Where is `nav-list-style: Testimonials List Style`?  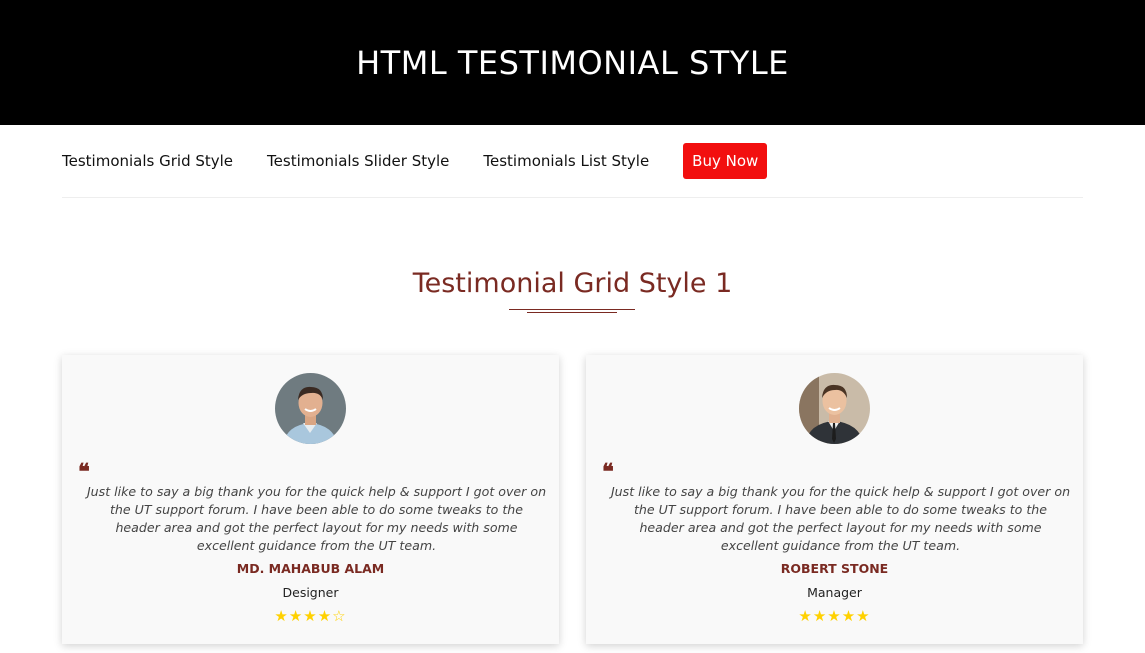
nav-list-style: Testimonials List Style is located at coordinates (566, 161).